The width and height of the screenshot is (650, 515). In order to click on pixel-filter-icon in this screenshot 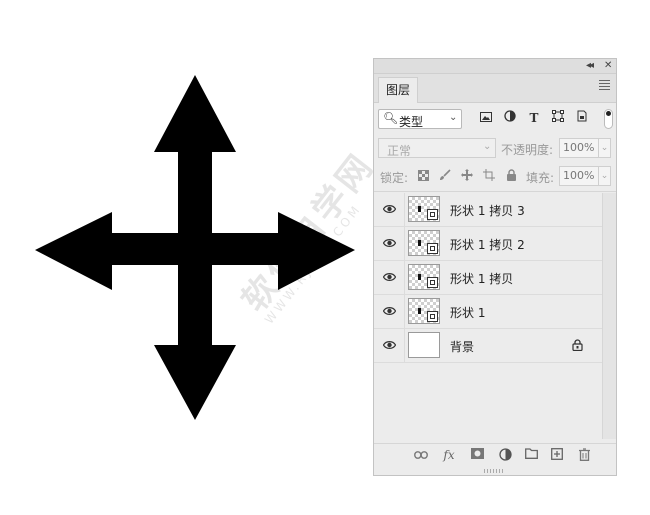, I will do `click(486, 118)`.